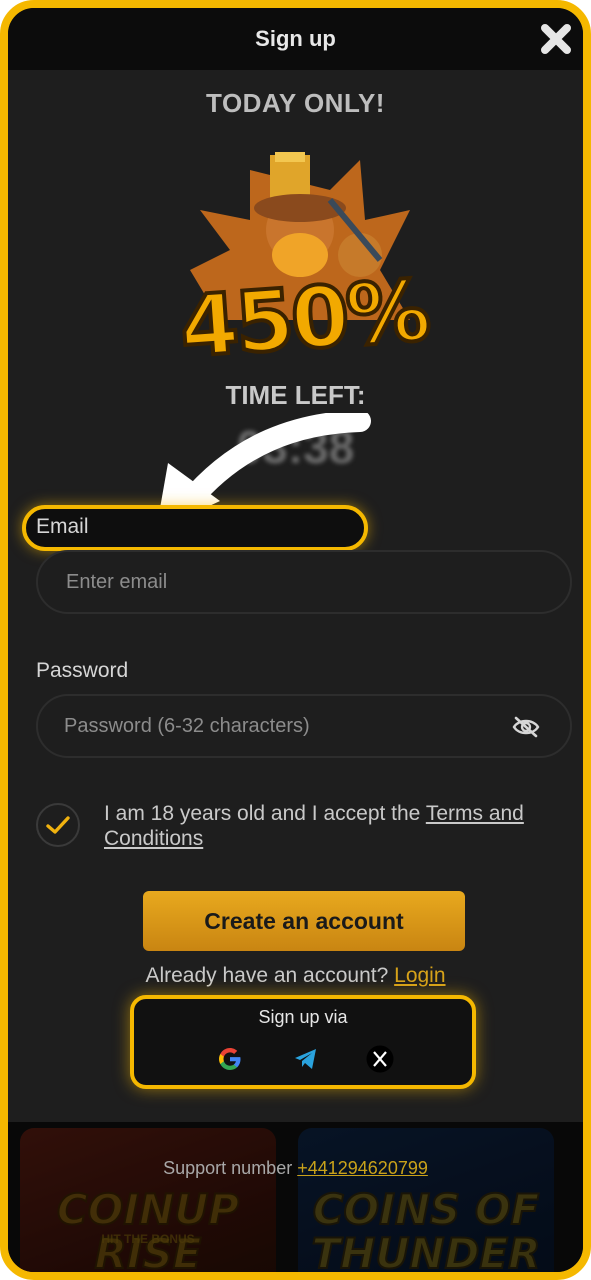 This screenshot has width=591, height=1280. What do you see at coordinates (228, 1168) in the screenshot?
I see `support-label: Support number` at bounding box center [228, 1168].